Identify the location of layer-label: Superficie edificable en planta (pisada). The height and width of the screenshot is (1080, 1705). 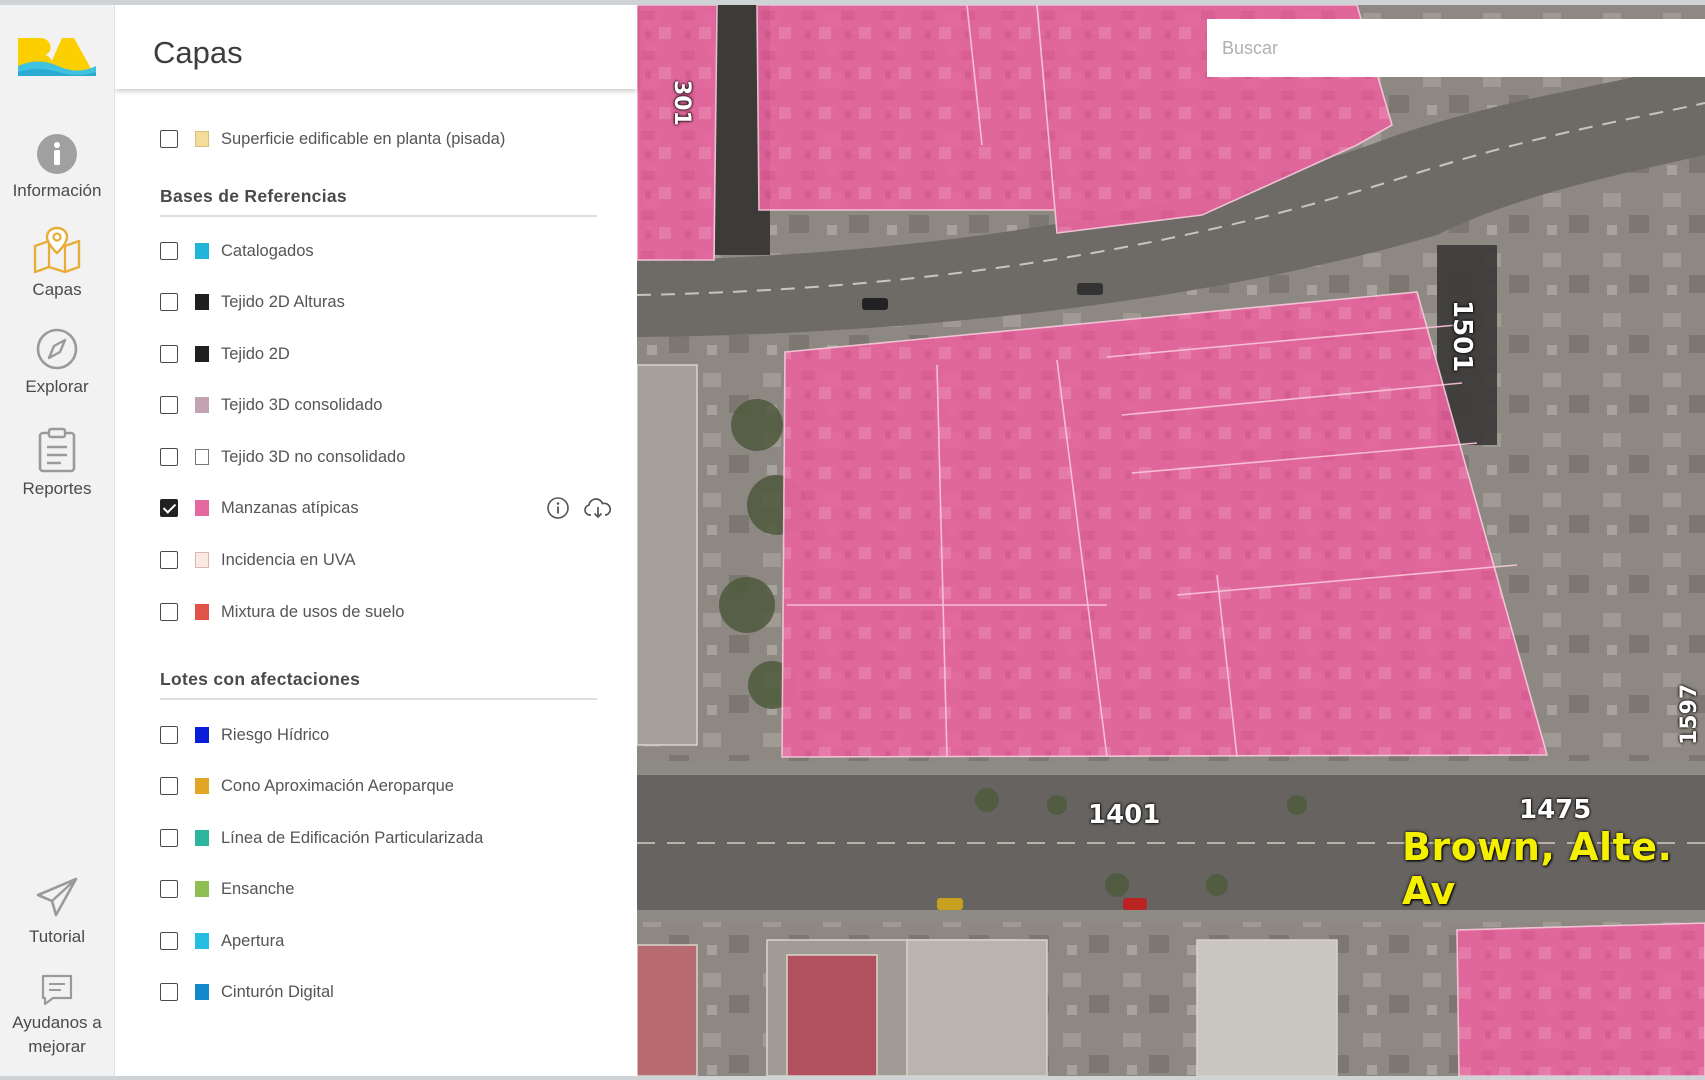
(363, 138).